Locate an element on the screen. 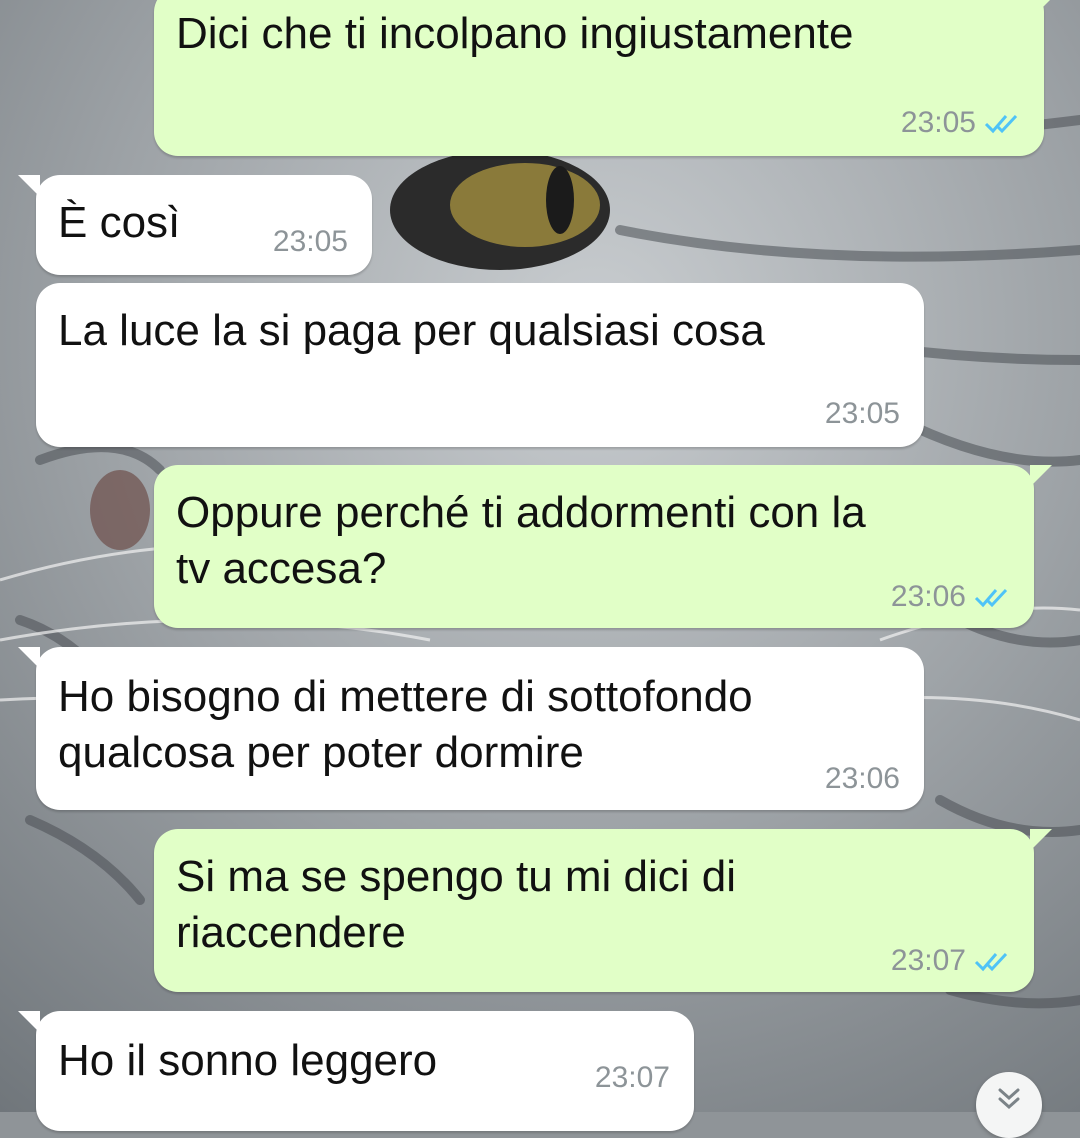  incoming-message: Ho il sonno leggero 23:07 is located at coordinates (356, 1071).